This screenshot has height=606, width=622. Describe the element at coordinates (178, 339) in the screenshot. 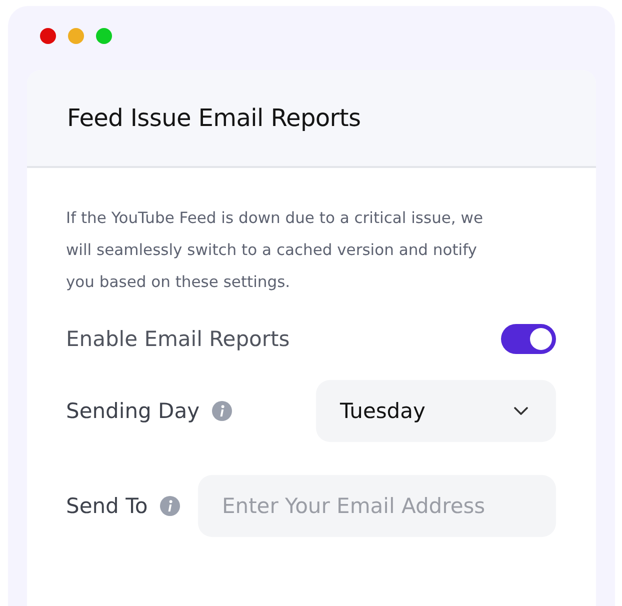

I see `setting-label: Enable Email Reports` at that location.